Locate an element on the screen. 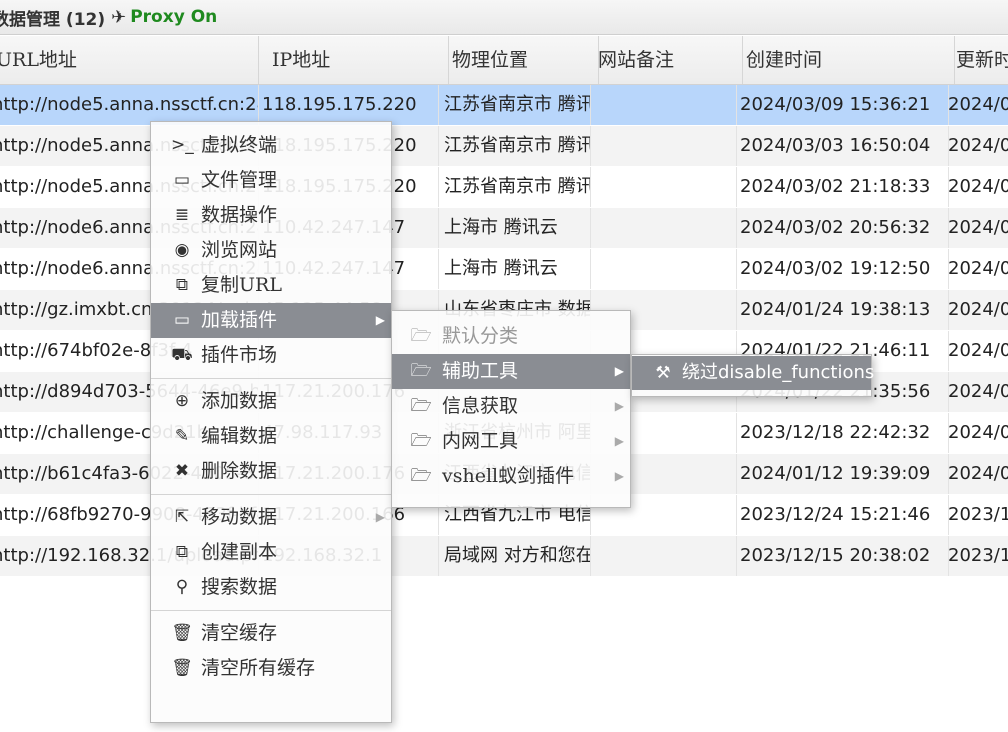  menu-item-label: 辅助工具 is located at coordinates (480, 371).